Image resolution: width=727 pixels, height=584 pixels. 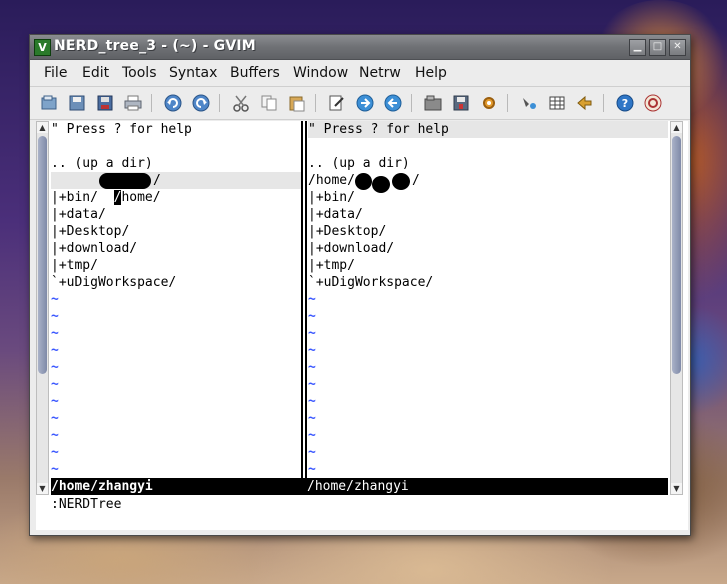 What do you see at coordinates (297, 103) in the screenshot?
I see `paste-icon` at bounding box center [297, 103].